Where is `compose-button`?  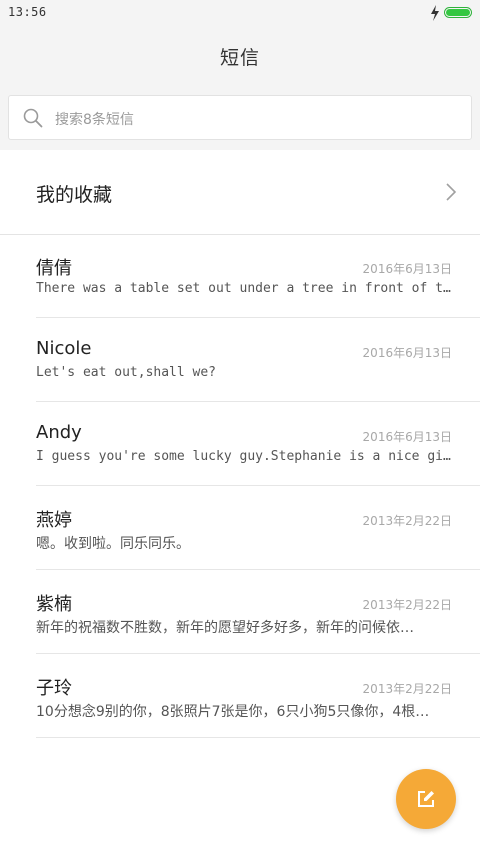
compose-button is located at coordinates (426, 799).